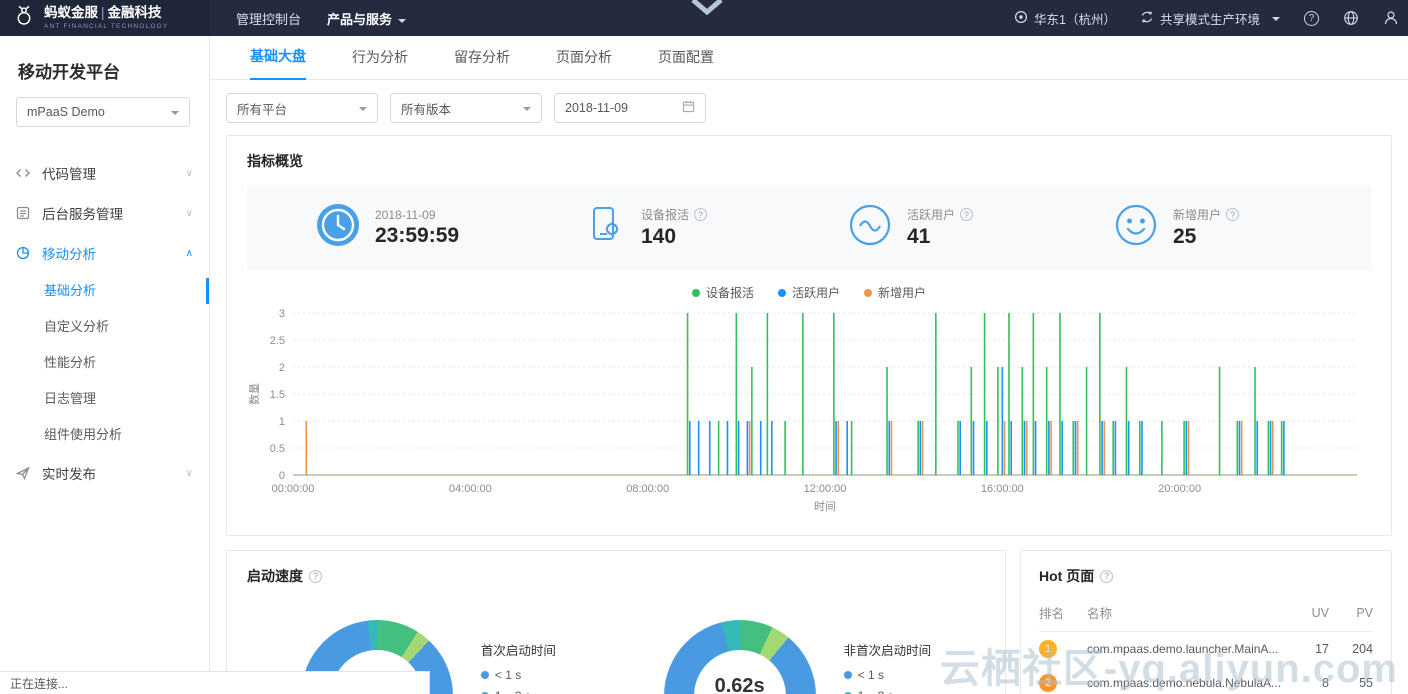 The height and width of the screenshot is (694, 1408). Describe the element at coordinates (676, 227) in the screenshot. I see `stat-device-report: 设备报活? 140` at that location.